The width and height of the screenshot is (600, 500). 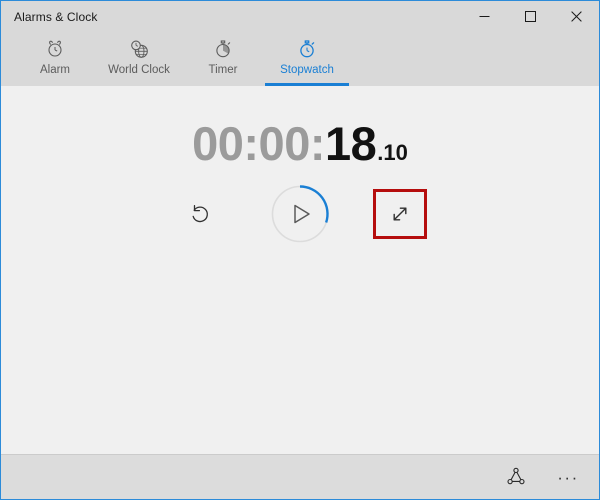 What do you see at coordinates (56, 16) in the screenshot?
I see `window-title: Alarms & Clock` at bounding box center [56, 16].